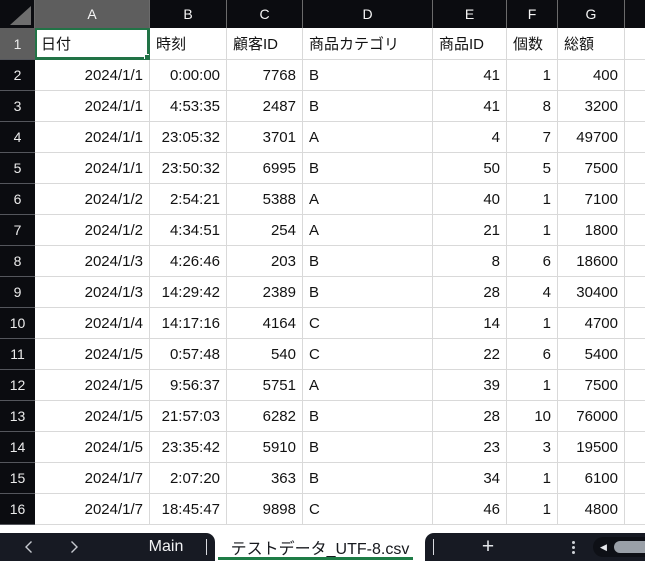  Describe the element at coordinates (17, 447) in the screenshot. I see `row-header-14: 14` at that location.